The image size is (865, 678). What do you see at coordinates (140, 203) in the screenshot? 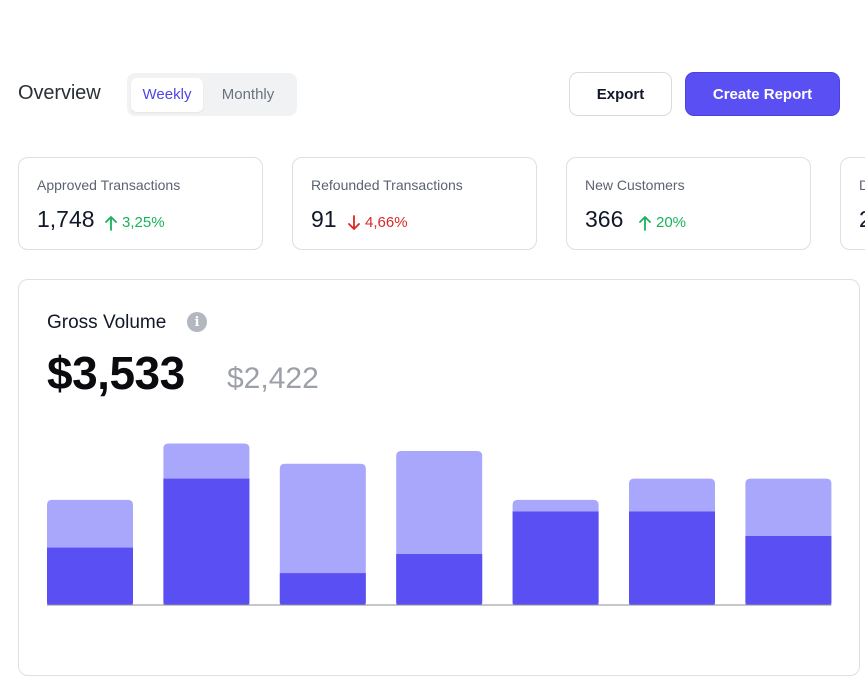
I see `stat-card-approved: Approved Transactions 1,748 3,25%` at bounding box center [140, 203].